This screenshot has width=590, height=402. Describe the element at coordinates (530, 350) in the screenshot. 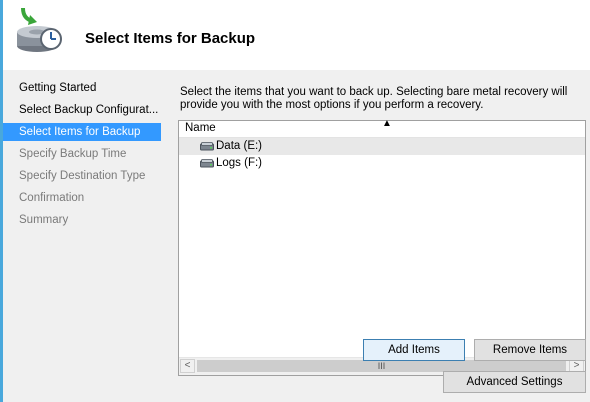

I see `remove-items-button: Remove Items` at that location.